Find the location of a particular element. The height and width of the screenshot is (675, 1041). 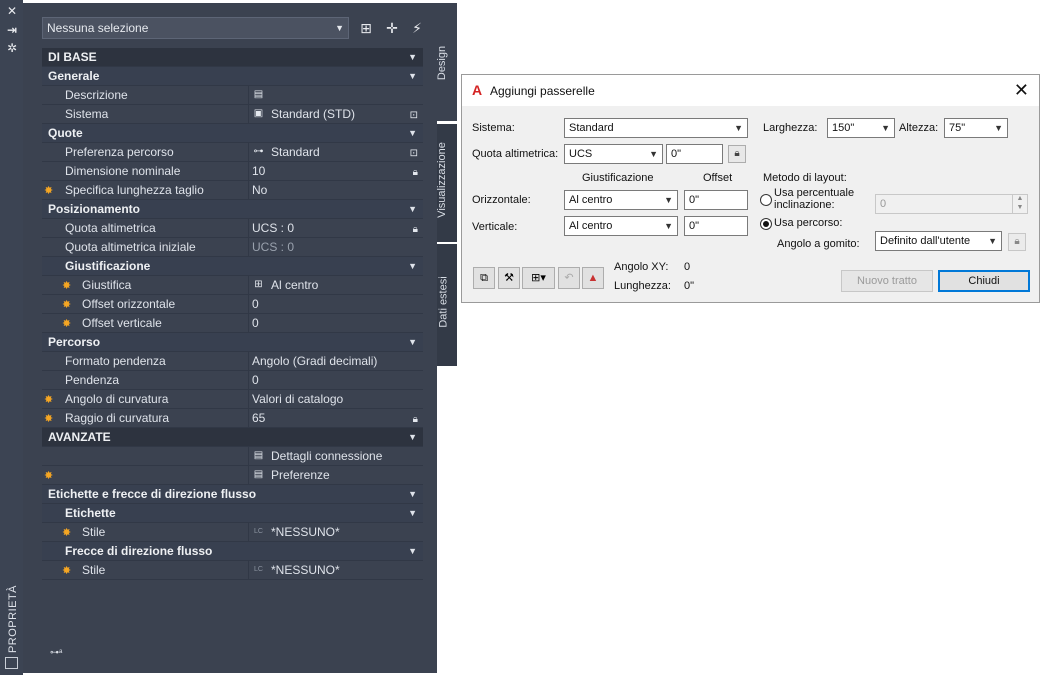

verticale-offset-field: 0" is located at coordinates (716, 226).